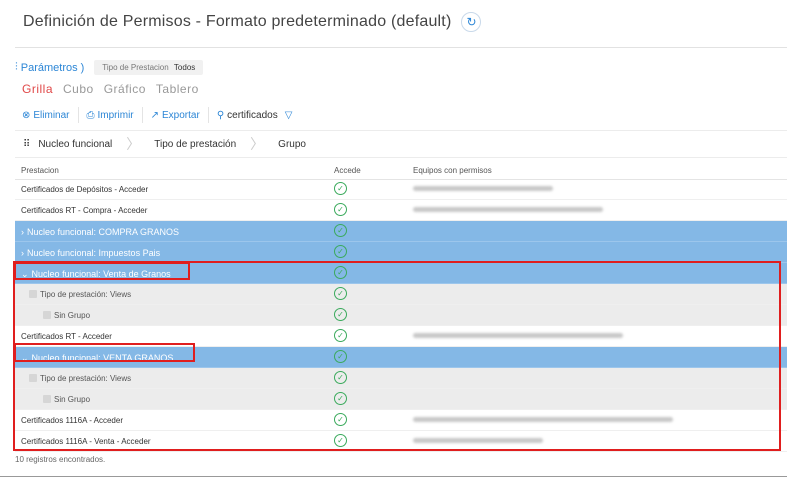  I want to click on filter-chip-label: Tipo de Prestacion, so click(135, 67).